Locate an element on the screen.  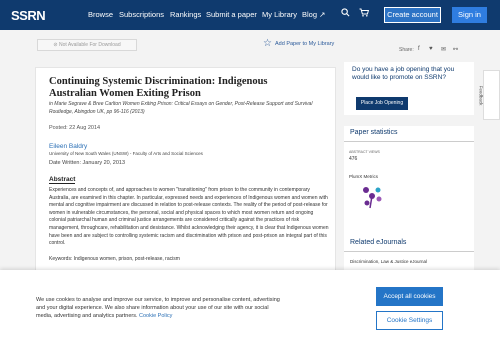
nav-browse: Browse is located at coordinates (100, 14).